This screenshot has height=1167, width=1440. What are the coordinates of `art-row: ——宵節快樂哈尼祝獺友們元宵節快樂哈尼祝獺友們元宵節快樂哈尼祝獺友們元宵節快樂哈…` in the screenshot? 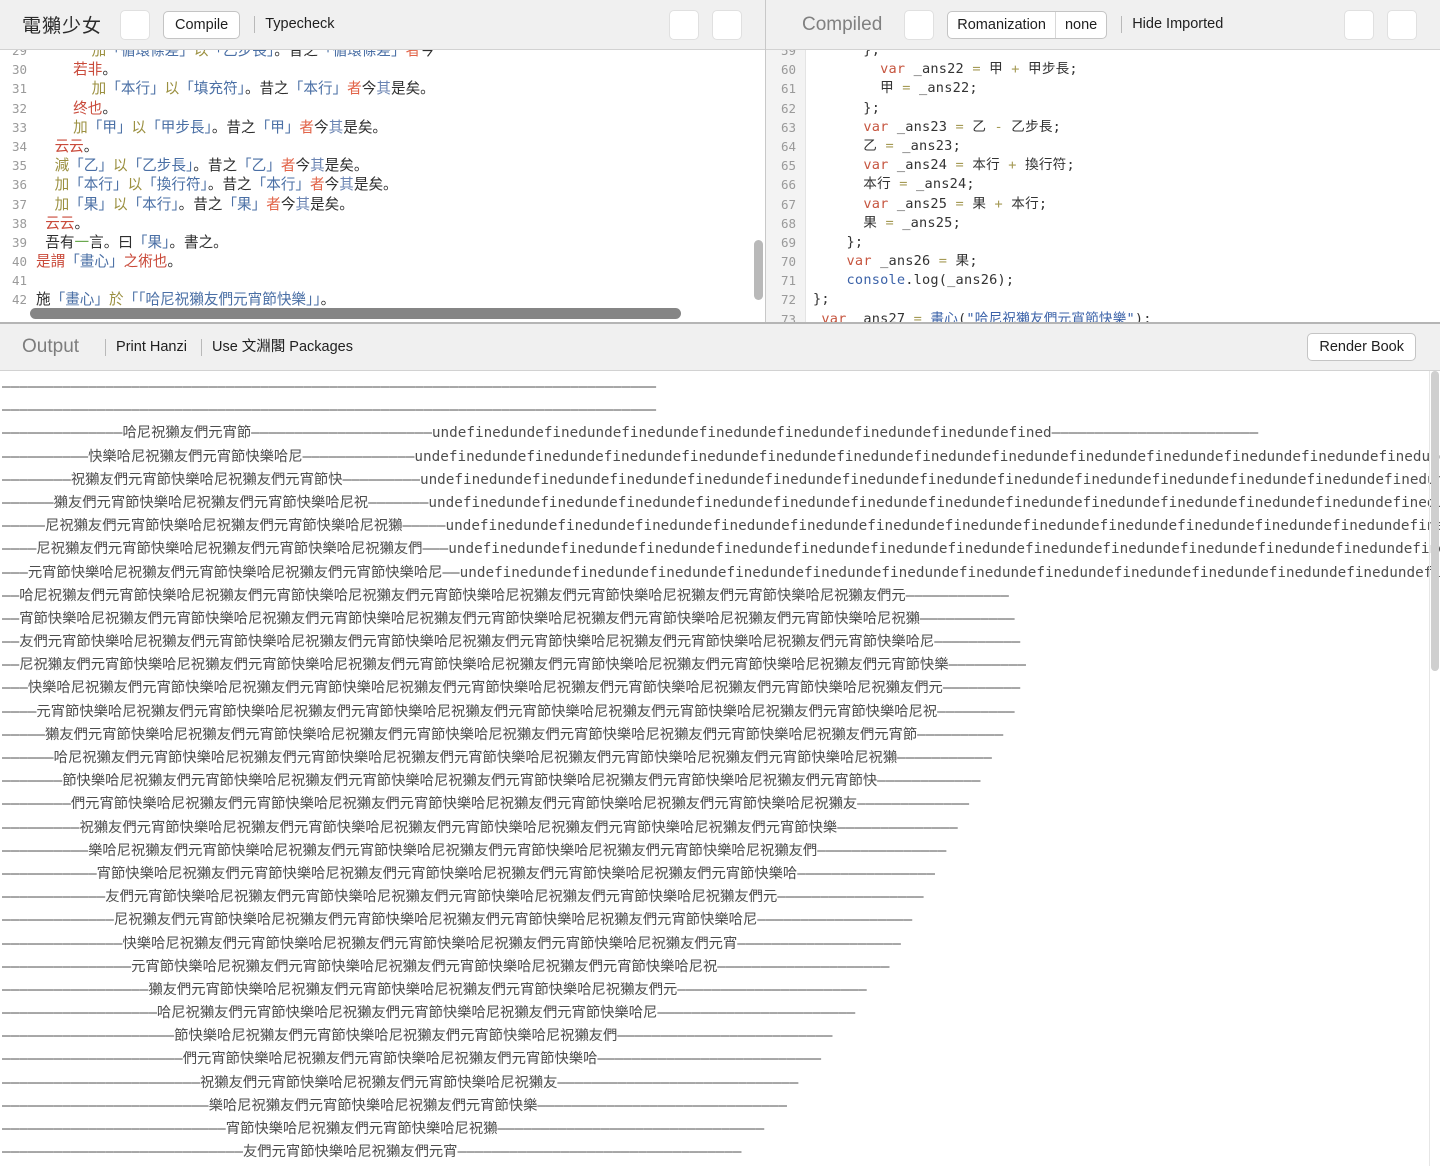 It's located at (508, 618).